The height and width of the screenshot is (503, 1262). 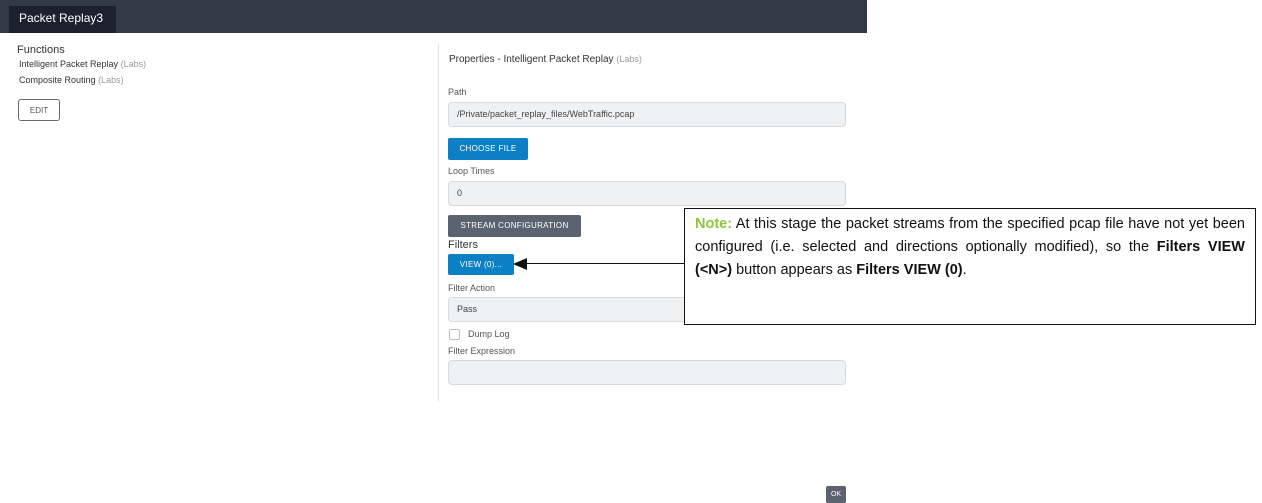 What do you see at coordinates (482, 351) in the screenshot?
I see `filter-expression-label: Filter Expression` at bounding box center [482, 351].